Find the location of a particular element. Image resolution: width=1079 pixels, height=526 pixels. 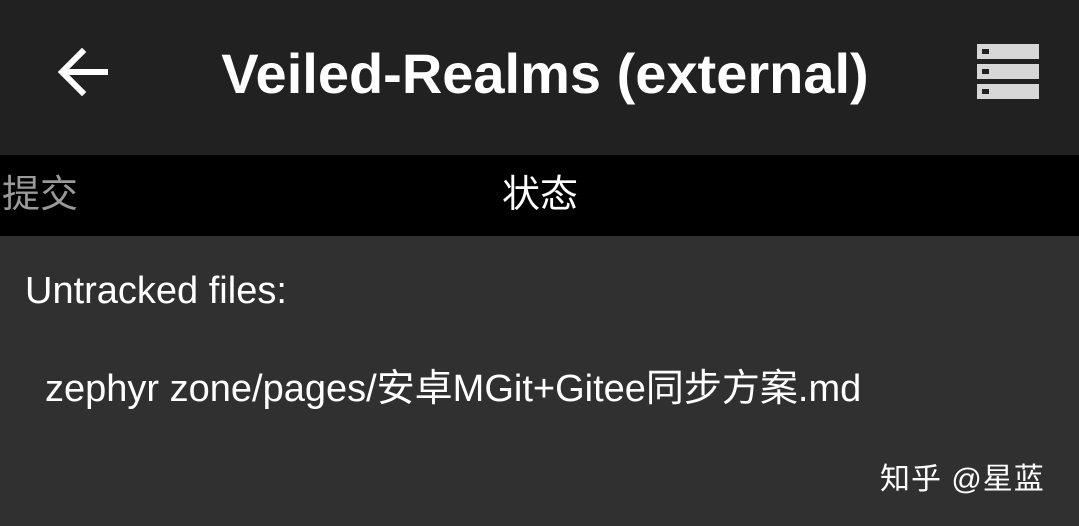

tab-commits: 提交 is located at coordinates (40, 195).